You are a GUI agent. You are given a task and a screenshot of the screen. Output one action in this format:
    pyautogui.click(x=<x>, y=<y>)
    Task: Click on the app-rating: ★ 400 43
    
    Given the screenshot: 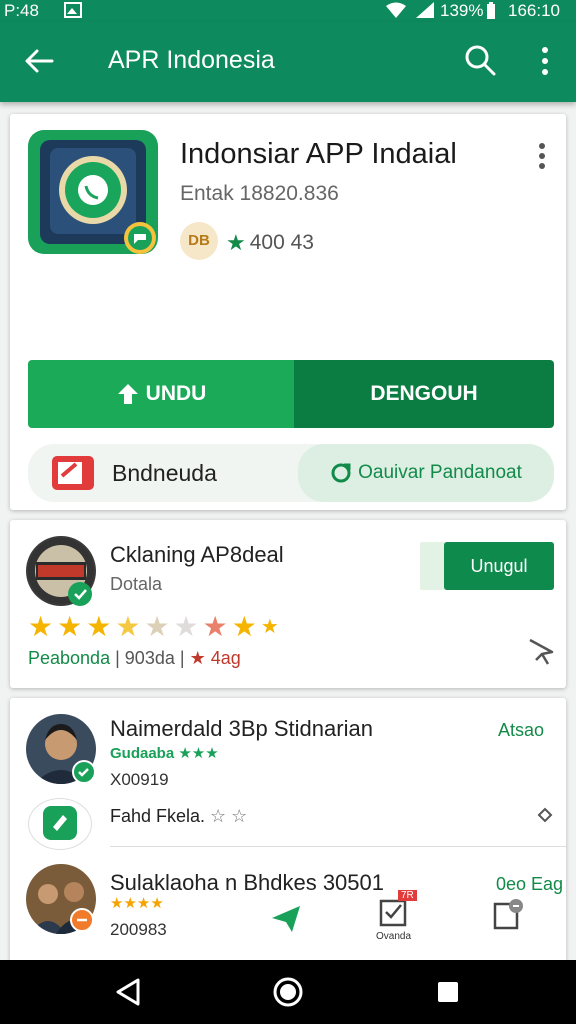 What is the action you would take?
    pyautogui.click(x=270, y=243)
    